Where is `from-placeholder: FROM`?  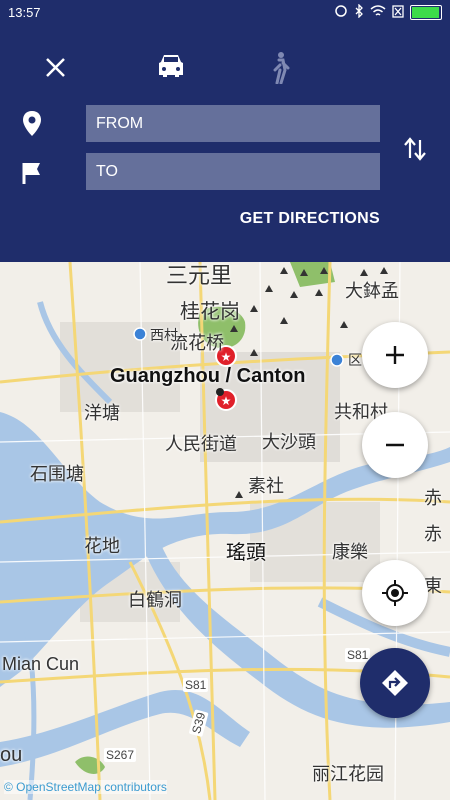
from-placeholder: FROM is located at coordinates (120, 123).